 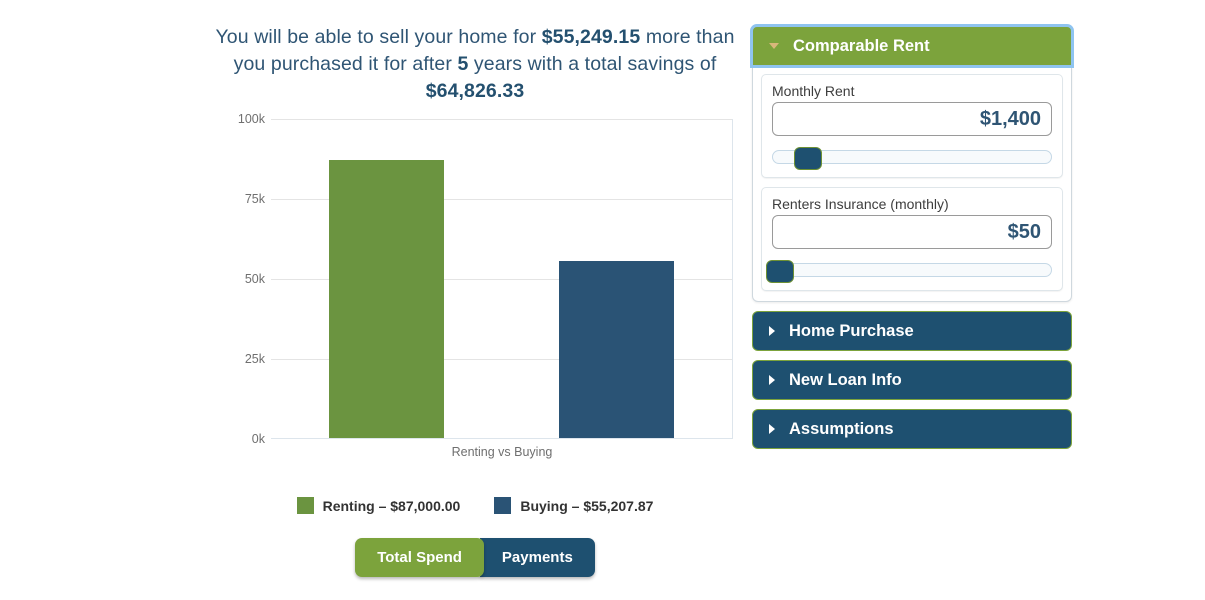 What do you see at coordinates (592, 64) in the screenshot?
I see `headline-text-3: years with a total savings of` at bounding box center [592, 64].